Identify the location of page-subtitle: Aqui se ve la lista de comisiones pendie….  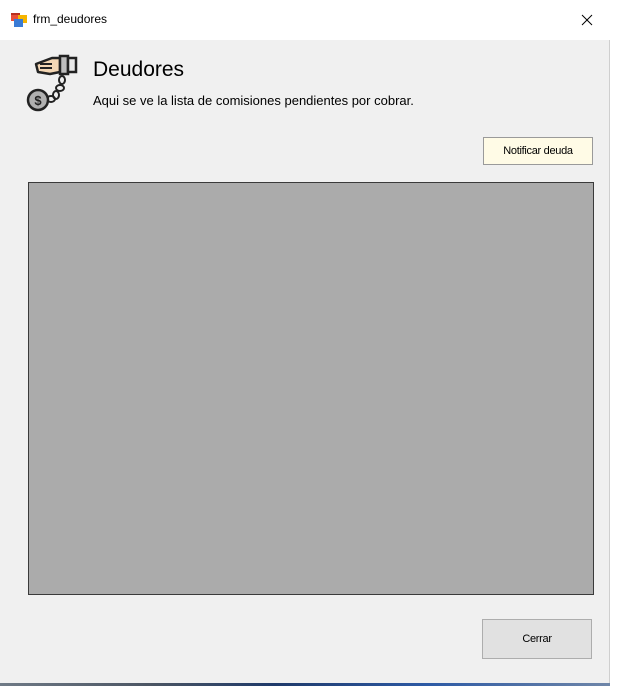
(253, 100).